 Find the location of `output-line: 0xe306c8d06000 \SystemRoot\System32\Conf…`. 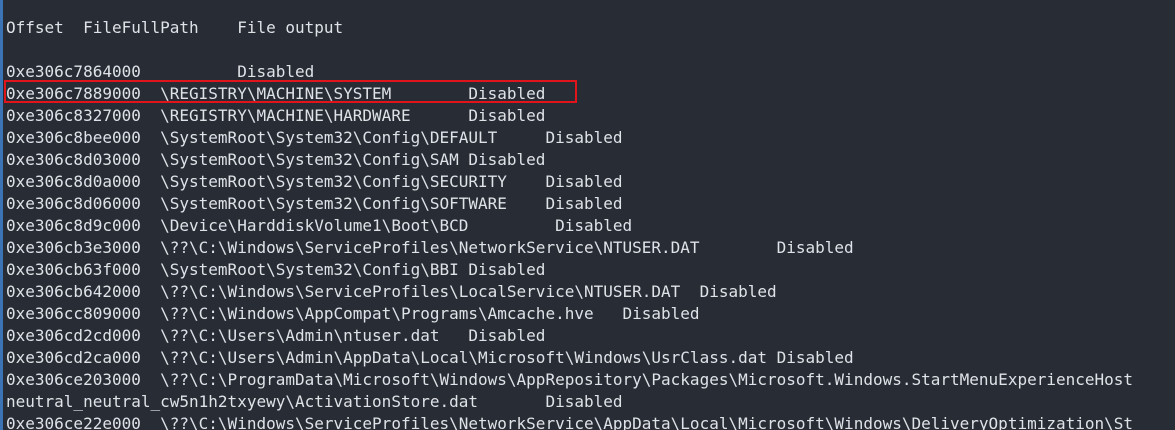

output-line: 0xe306c8d06000 \SystemRoot\System32\Conf… is located at coordinates (314, 203).